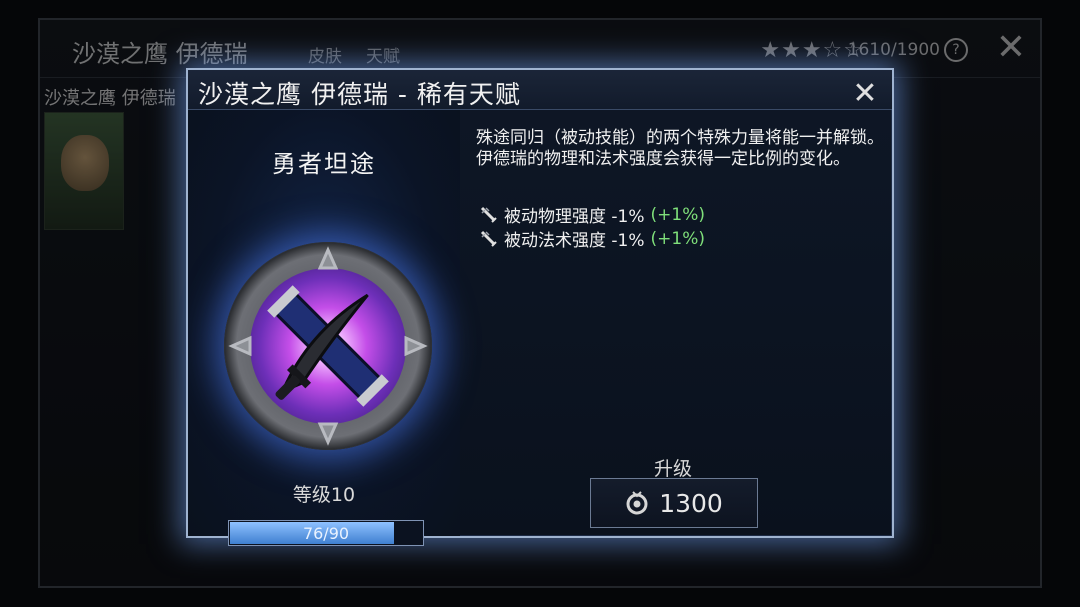  What do you see at coordinates (325, 54) in the screenshot?
I see `tab-skins: 皮肤` at bounding box center [325, 54].